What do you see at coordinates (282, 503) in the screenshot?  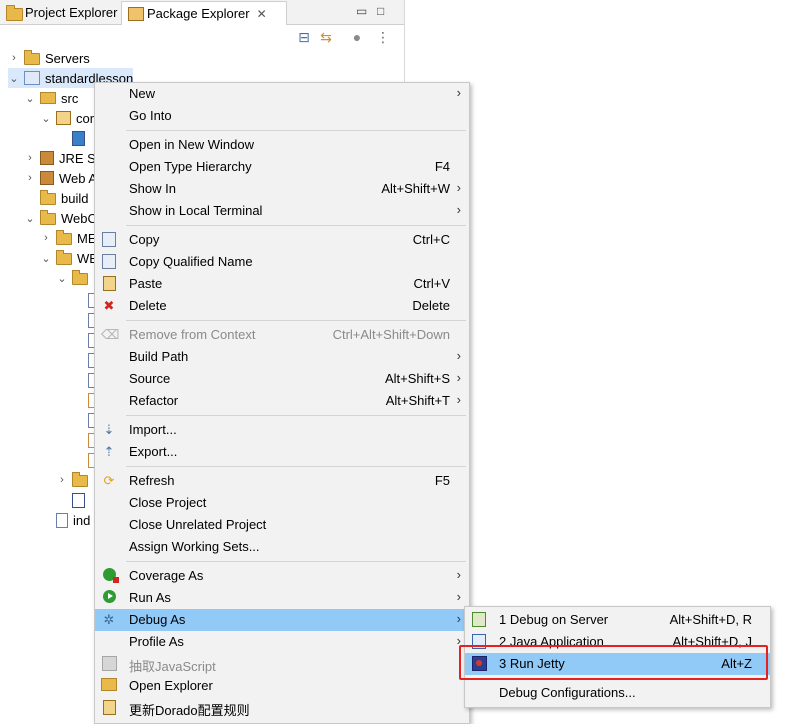 I see `menu-item-close-project: Close Project` at bounding box center [282, 503].